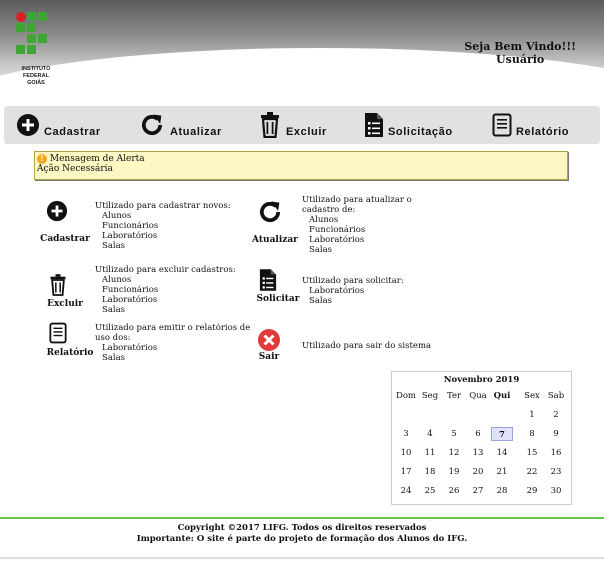 This screenshot has height=561, width=604. What do you see at coordinates (269, 357) in the screenshot?
I see `feature-sair-label: Sair` at bounding box center [269, 357].